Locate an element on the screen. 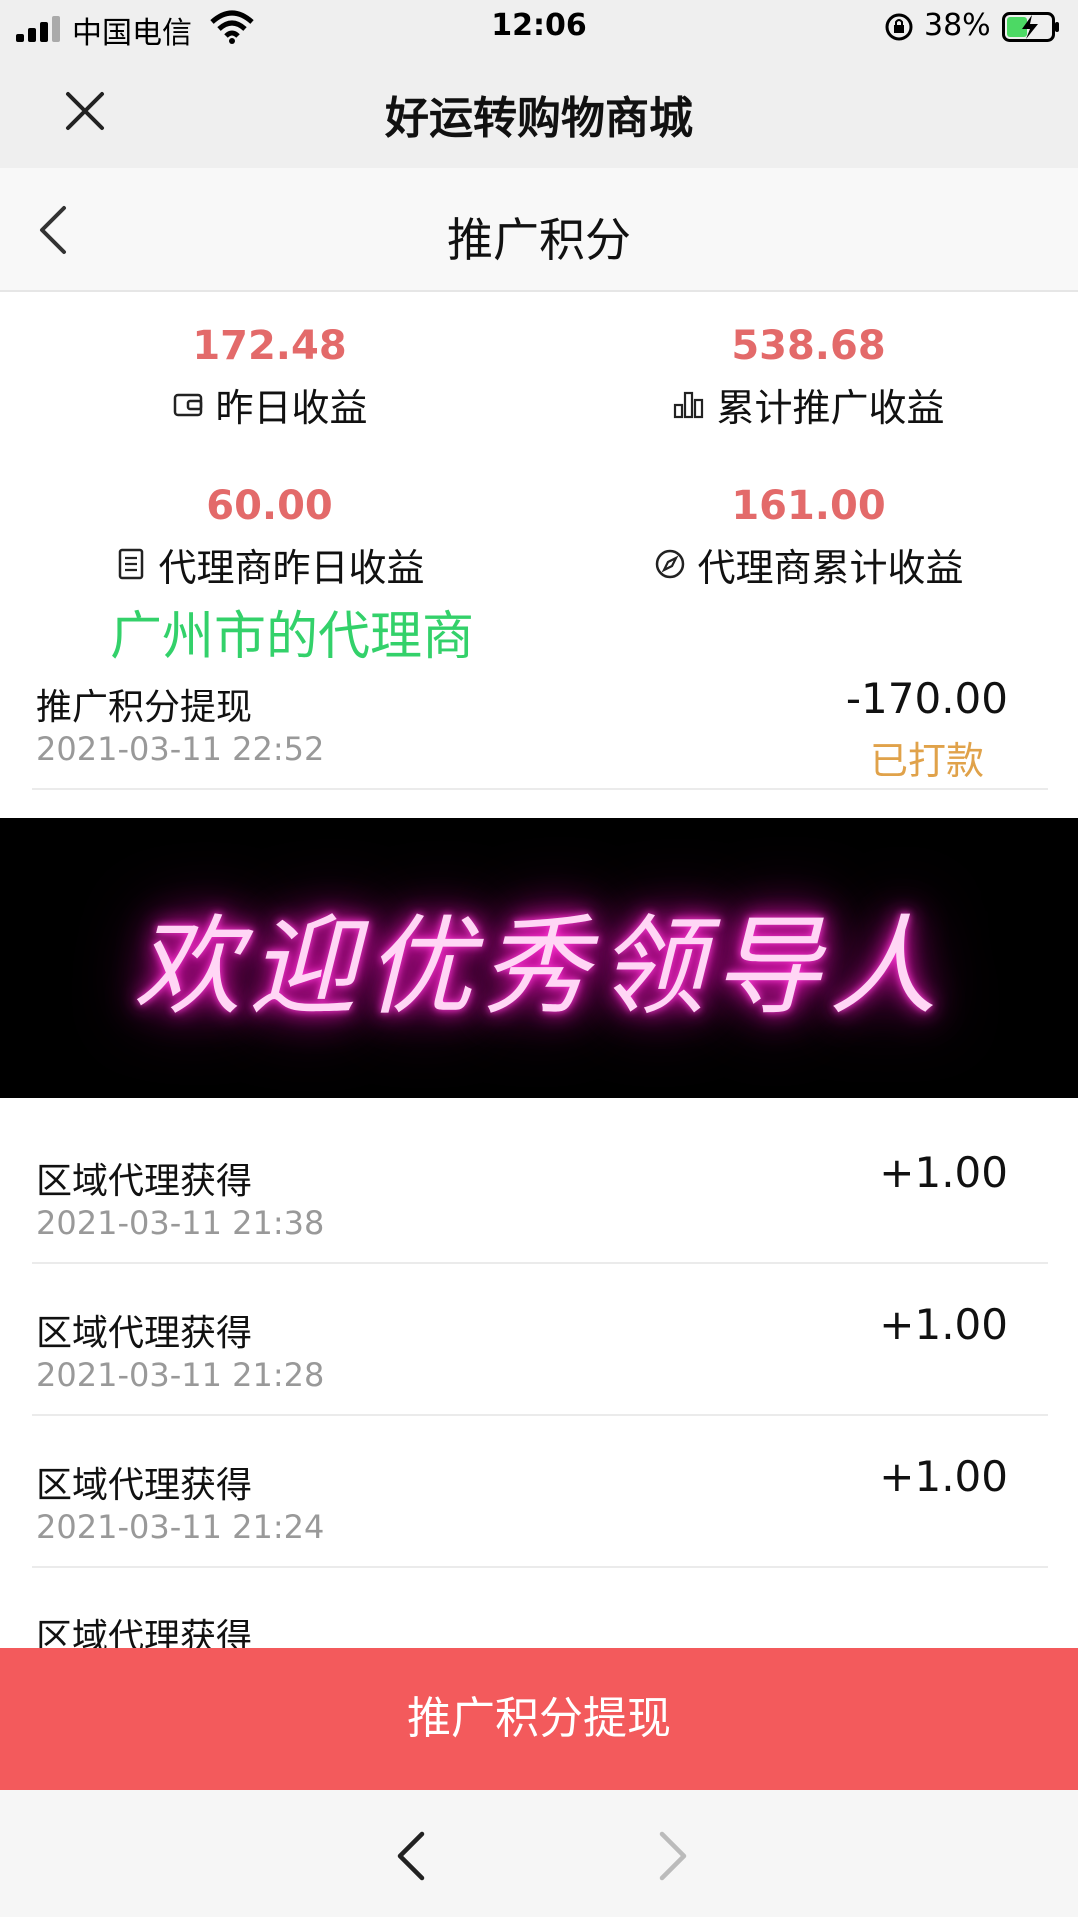 The width and height of the screenshot is (1078, 1917). battery-percent: 38% is located at coordinates (957, 25).